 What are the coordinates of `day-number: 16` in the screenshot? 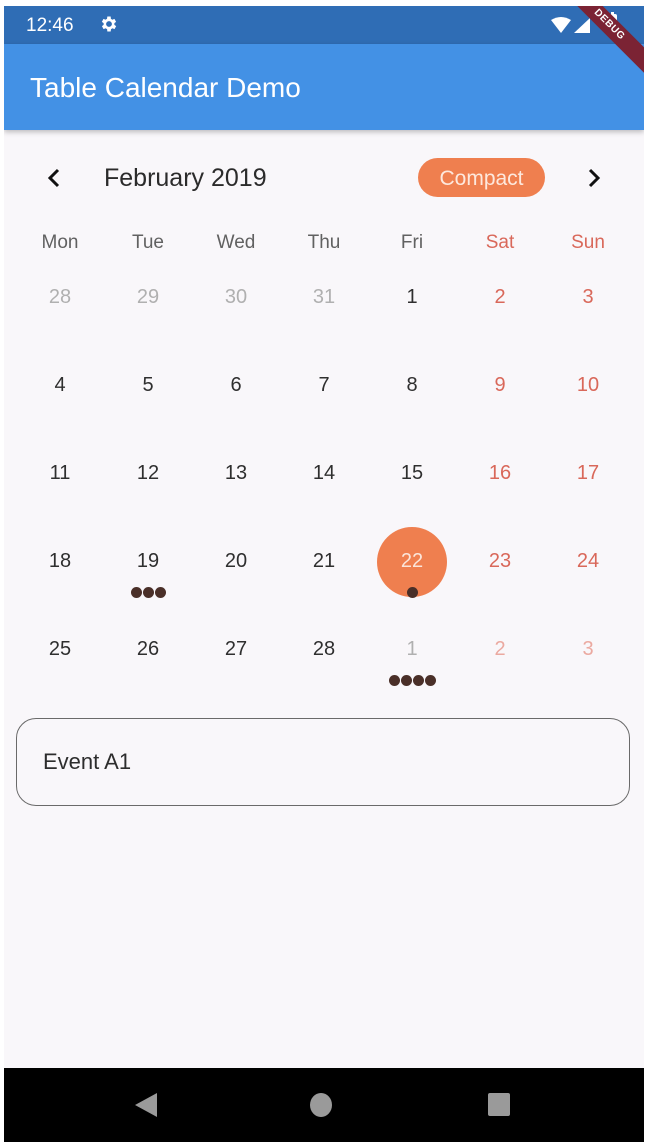 It's located at (500, 473).